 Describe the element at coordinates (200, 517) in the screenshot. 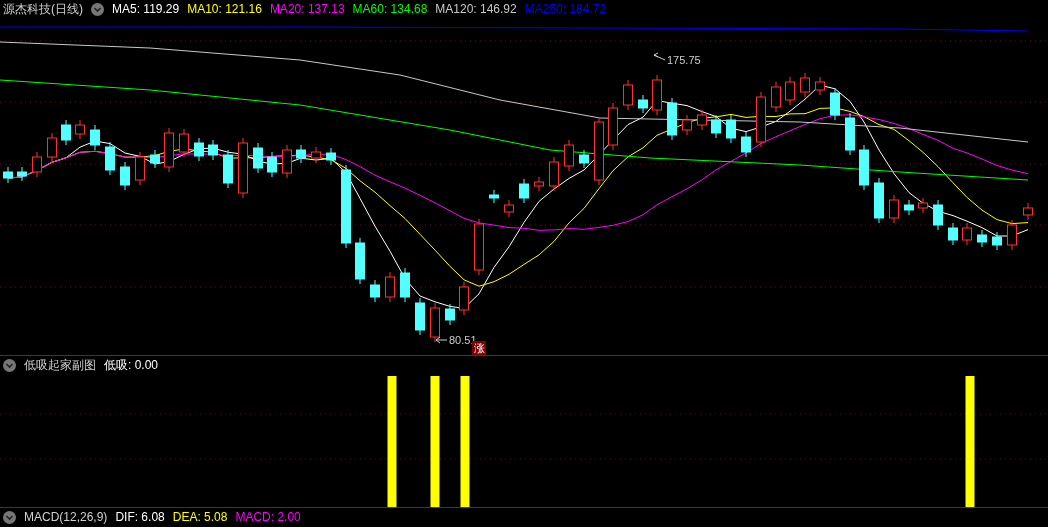

I see `macd-reading: DEA: 5.08` at that location.